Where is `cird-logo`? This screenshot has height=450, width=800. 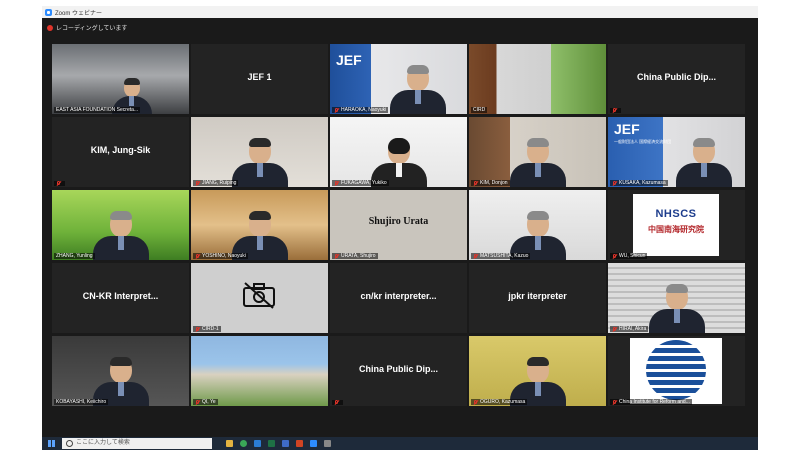
cird-logo is located at coordinates (676, 371).